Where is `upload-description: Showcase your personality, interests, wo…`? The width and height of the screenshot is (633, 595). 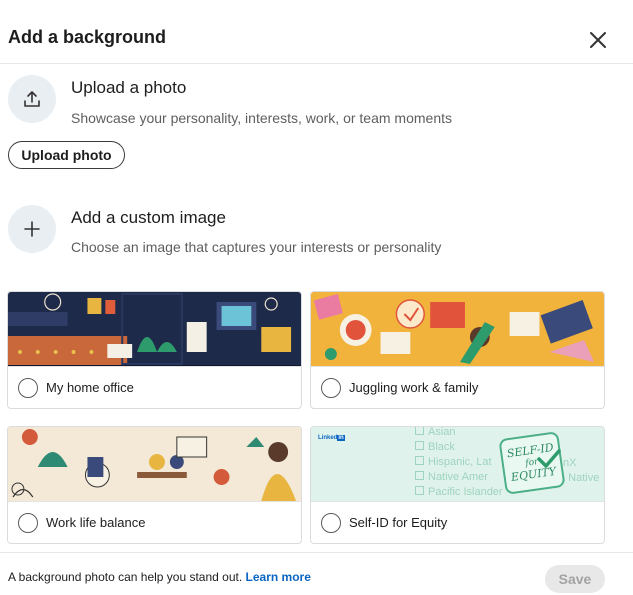 upload-description: Showcase your personality, interests, wo… is located at coordinates (262, 118).